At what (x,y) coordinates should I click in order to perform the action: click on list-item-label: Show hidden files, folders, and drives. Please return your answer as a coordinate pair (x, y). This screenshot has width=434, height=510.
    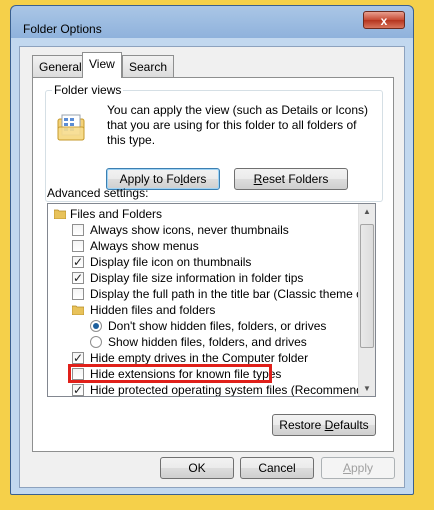
    Looking at the image, I should click on (207, 342).